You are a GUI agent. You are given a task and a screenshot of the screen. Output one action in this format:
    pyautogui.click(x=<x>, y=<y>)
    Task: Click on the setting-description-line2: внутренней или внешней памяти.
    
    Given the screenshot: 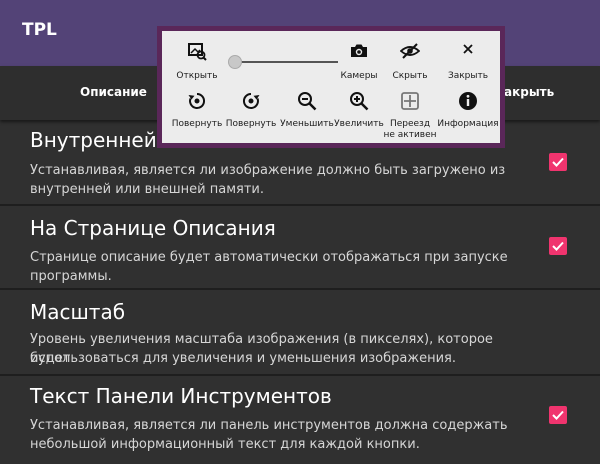 What is the action you would take?
    pyautogui.click(x=147, y=189)
    